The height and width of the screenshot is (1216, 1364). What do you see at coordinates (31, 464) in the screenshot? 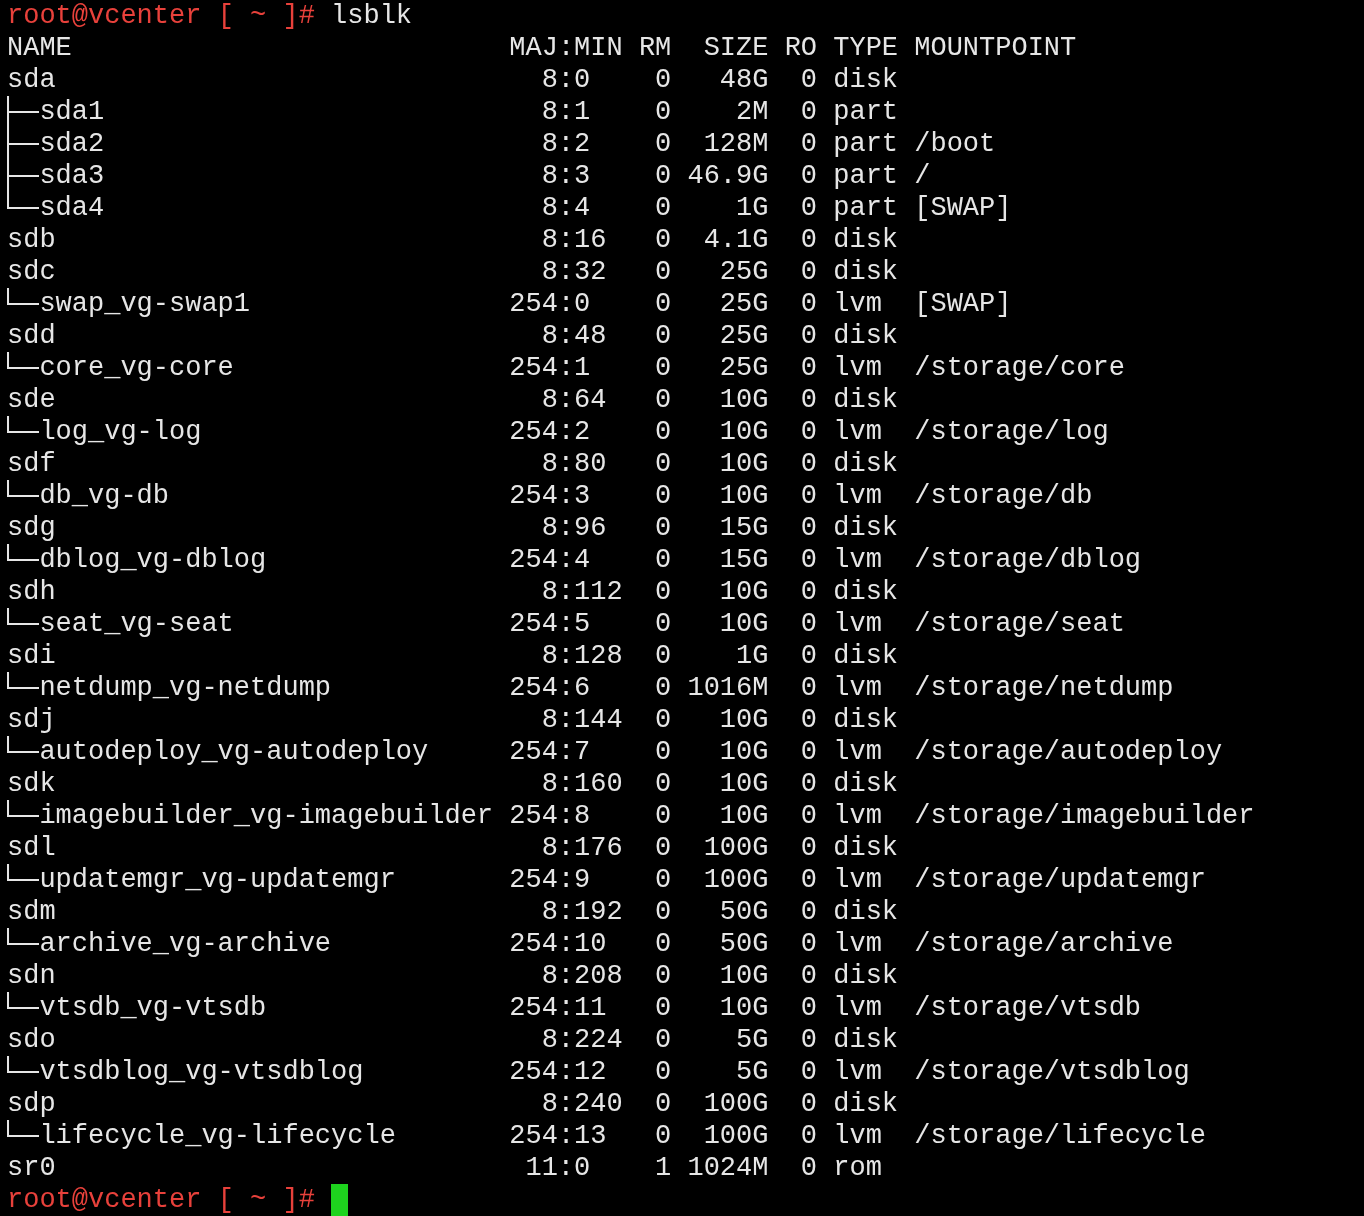
I see `device-name: sdf` at bounding box center [31, 464].